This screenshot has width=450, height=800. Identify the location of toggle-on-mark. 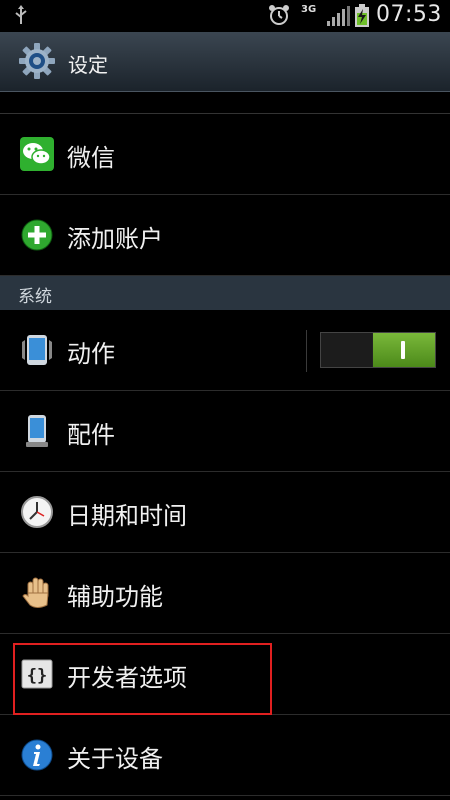
(403, 350).